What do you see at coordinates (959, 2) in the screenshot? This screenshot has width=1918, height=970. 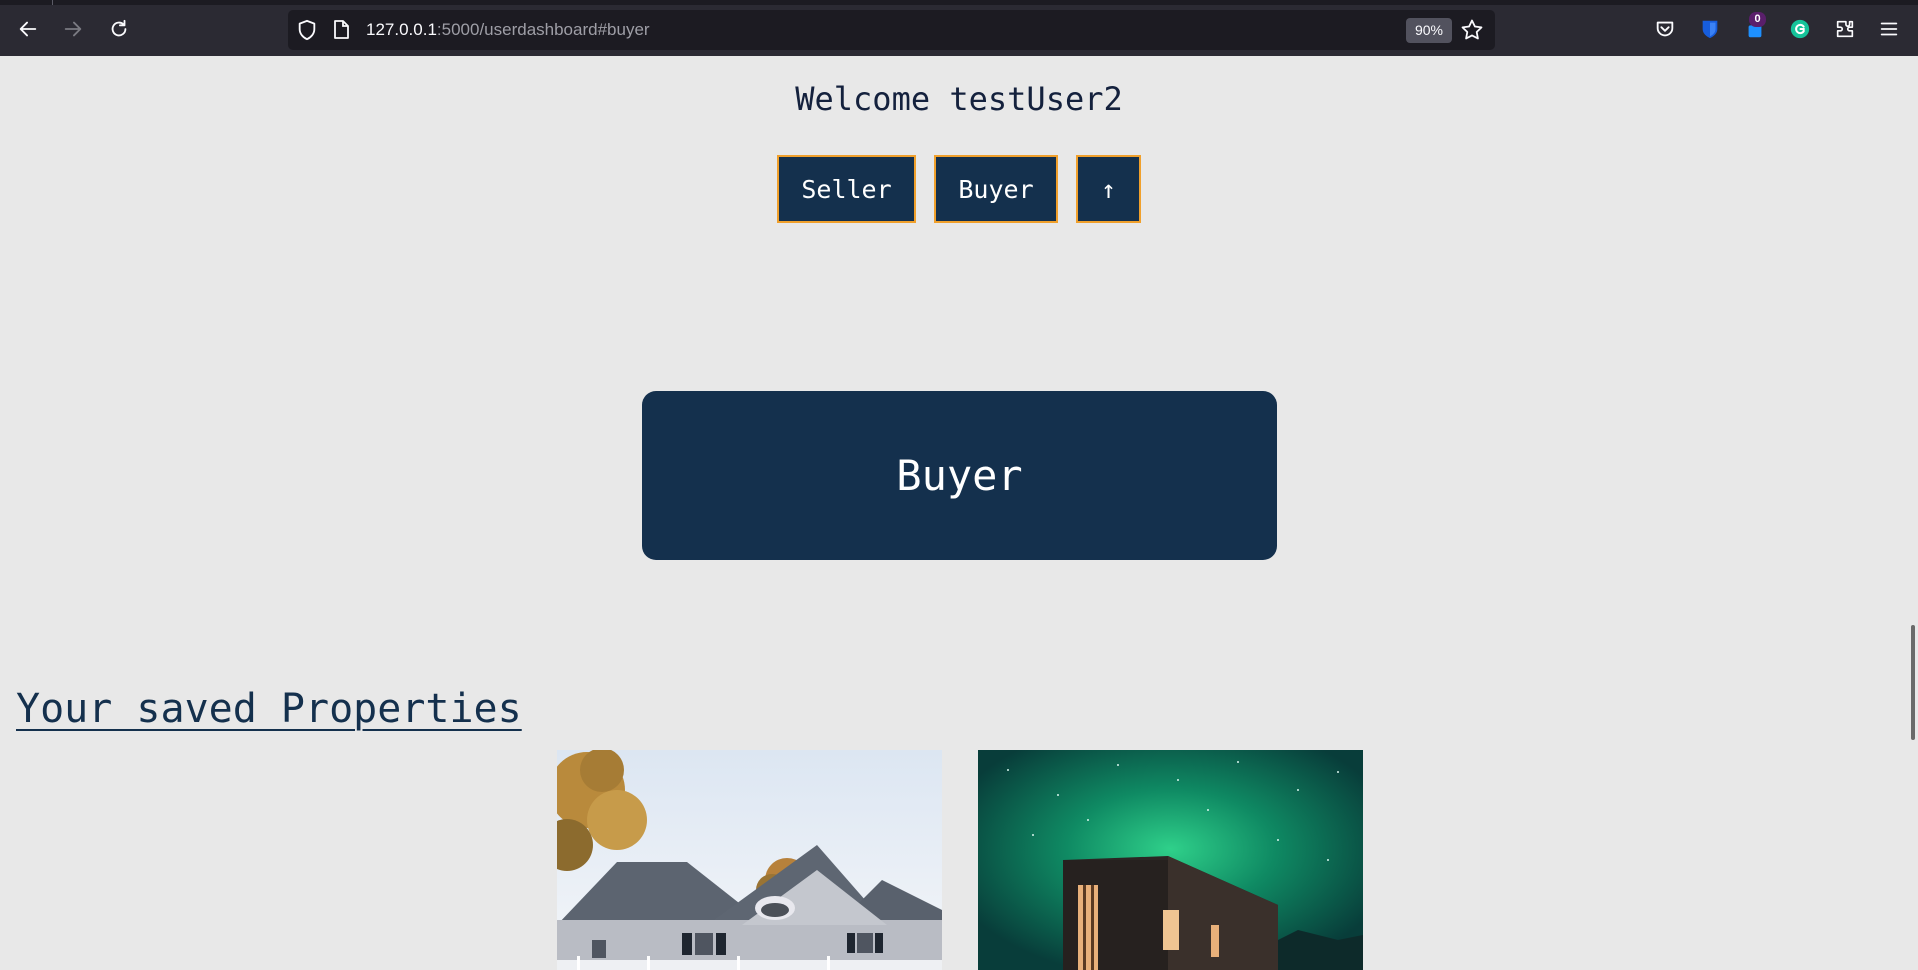 I see `tab-strip` at bounding box center [959, 2].